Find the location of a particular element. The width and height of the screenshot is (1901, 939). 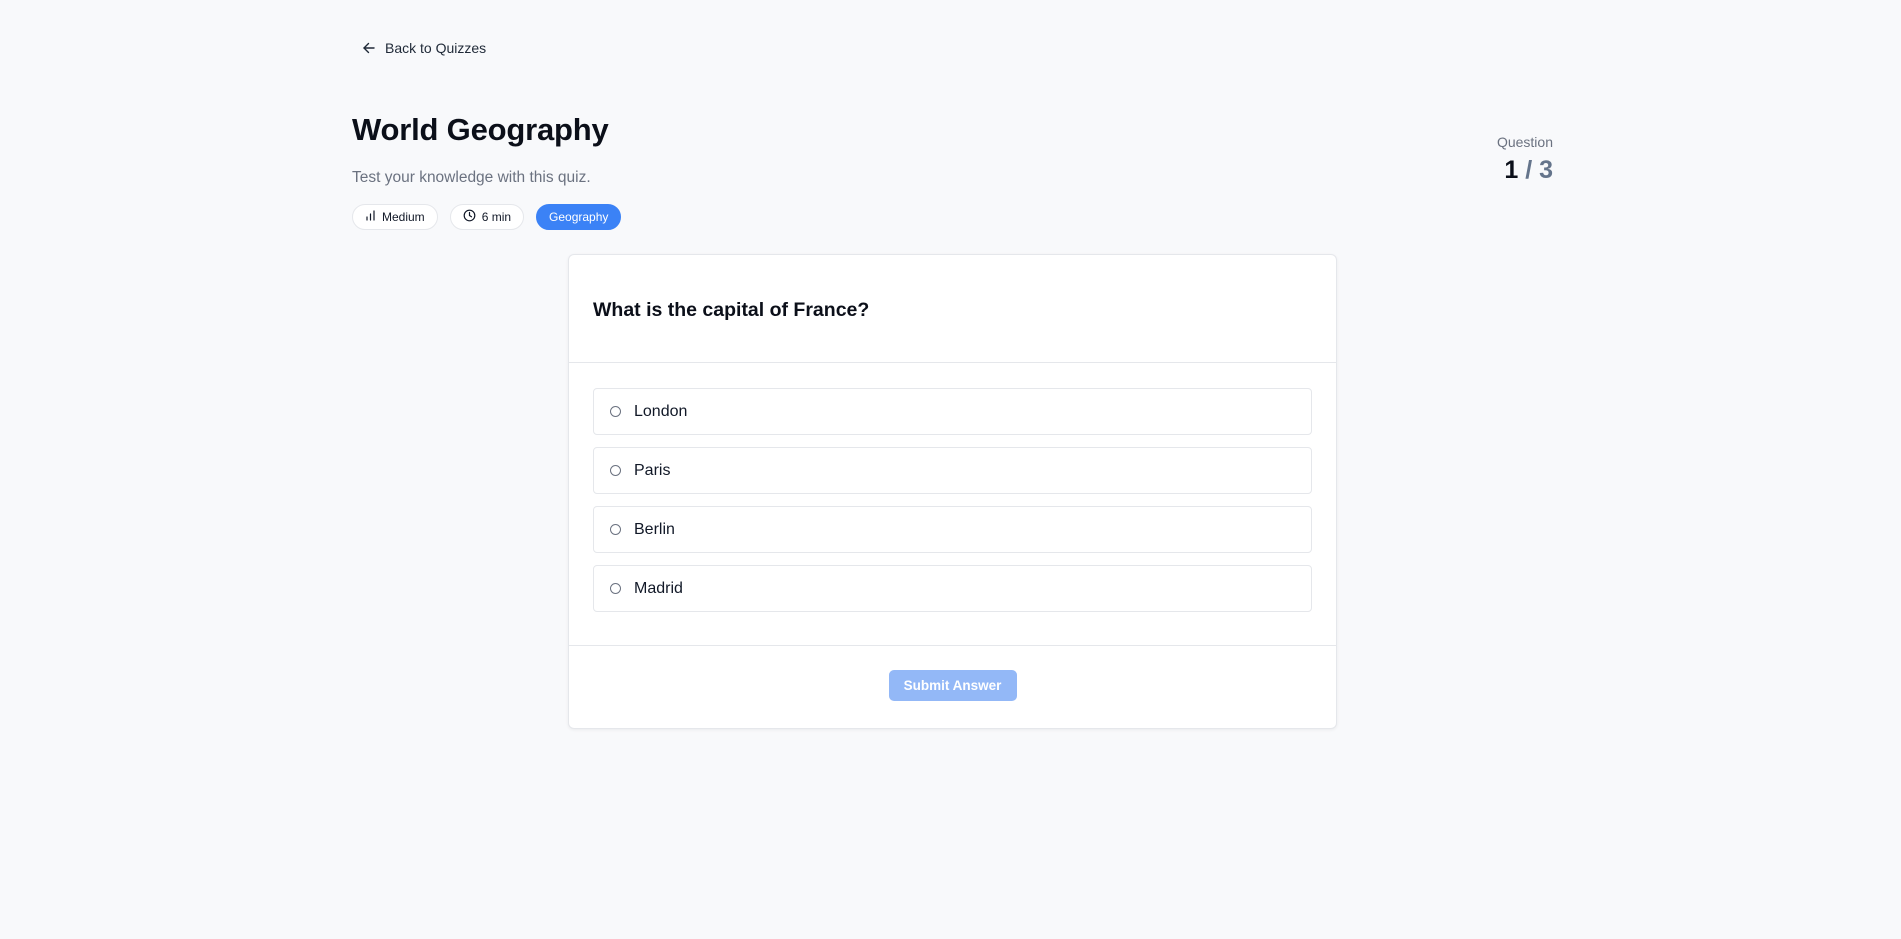

answer-option: Paris is located at coordinates (952, 470).